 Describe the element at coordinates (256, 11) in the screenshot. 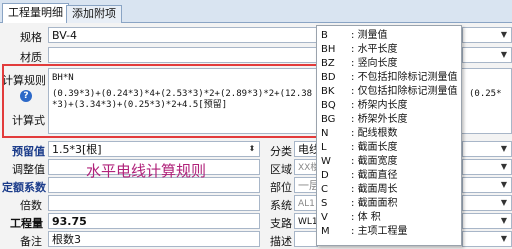

I see `tab-bar: 工程量明细 添加附项` at that location.